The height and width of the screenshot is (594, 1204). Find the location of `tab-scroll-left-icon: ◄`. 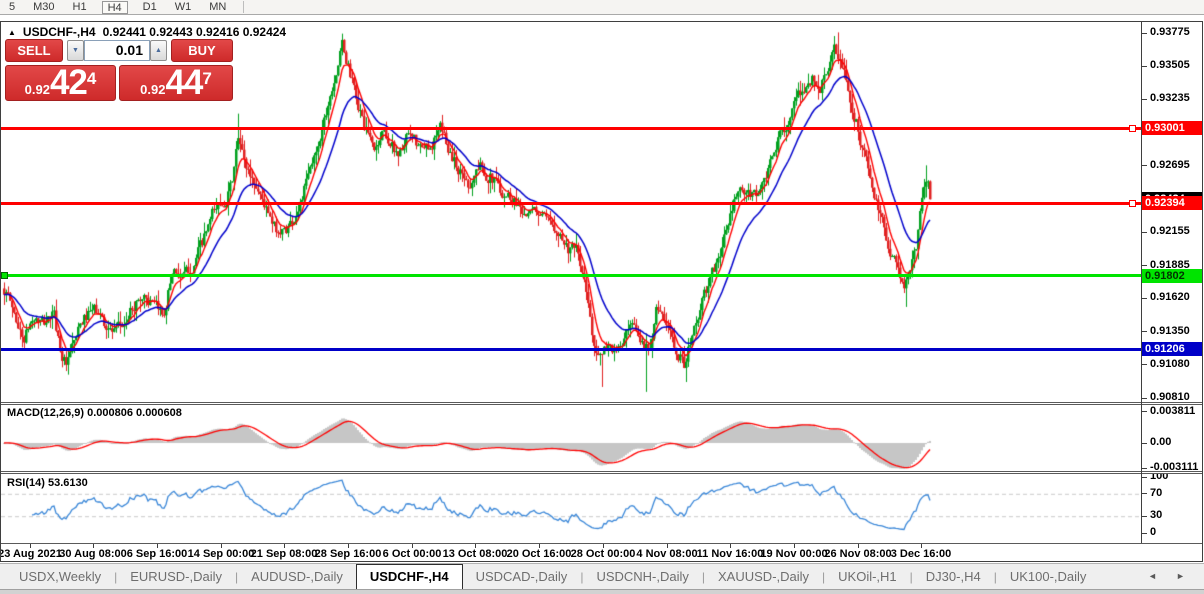

tab-scroll-left-icon: ◄ is located at coordinates (1152, 576).